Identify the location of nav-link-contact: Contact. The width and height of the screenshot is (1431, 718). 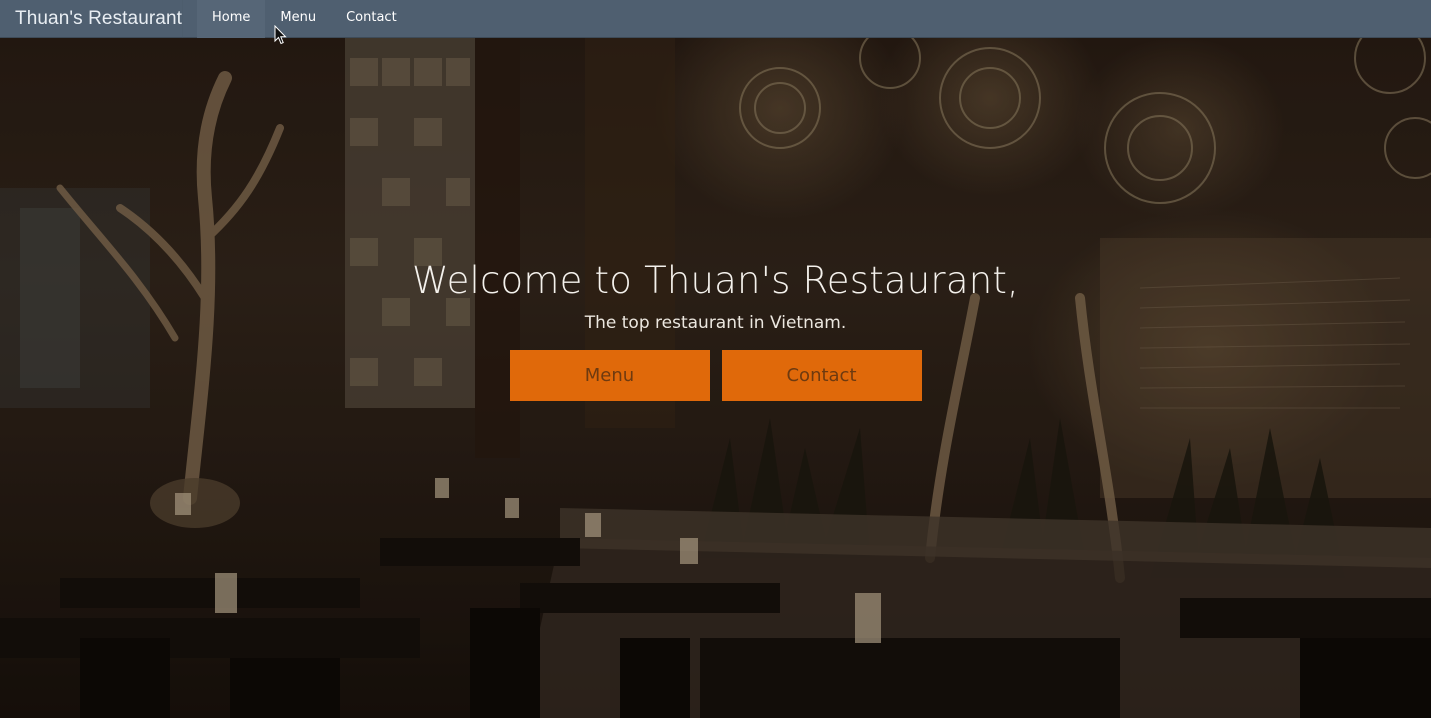
(371, 19).